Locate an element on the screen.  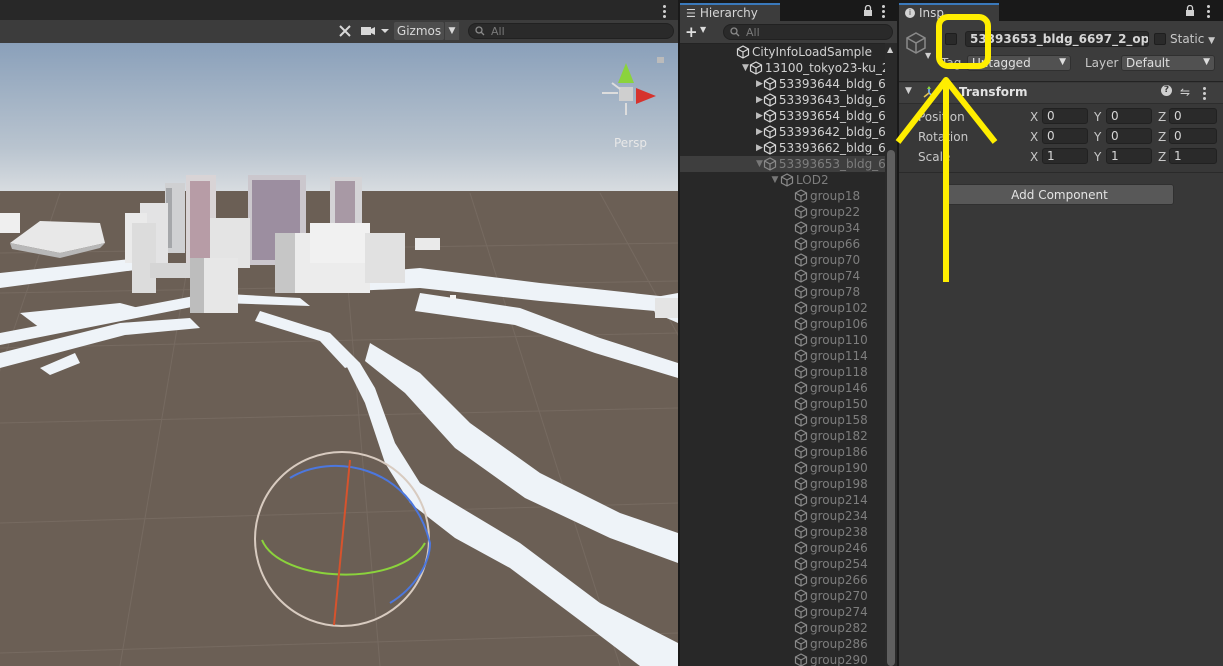
hierarchy-row: group22 is located at coordinates (782, 212).